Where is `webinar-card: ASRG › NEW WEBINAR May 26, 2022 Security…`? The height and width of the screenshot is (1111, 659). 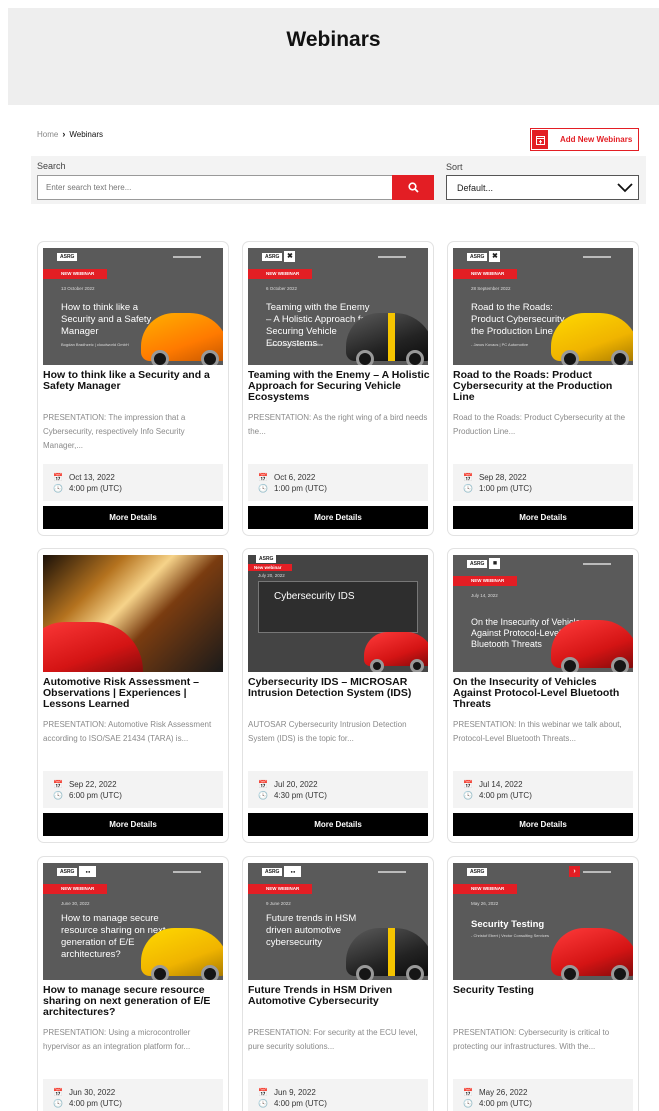
webinar-card: ASRG › NEW WEBINAR May 26, 2022 Security… is located at coordinates (543, 983).